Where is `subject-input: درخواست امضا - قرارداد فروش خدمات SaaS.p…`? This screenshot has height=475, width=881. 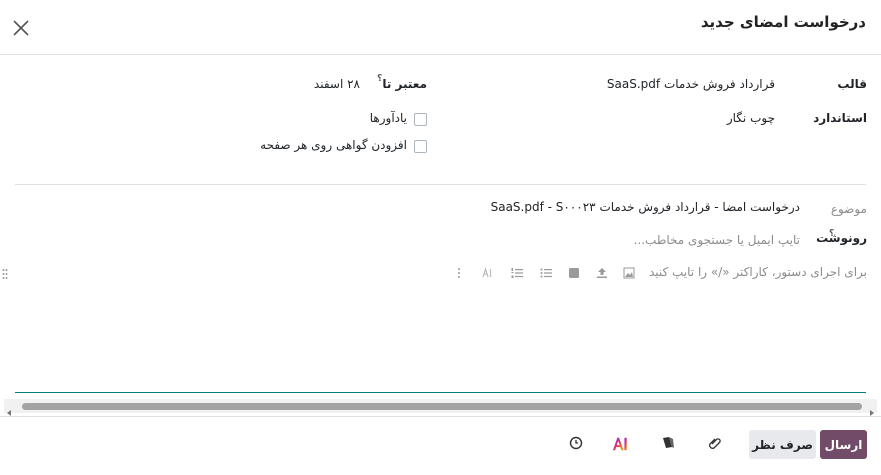
subject-input: درخواست امضا - قرارداد فروش خدمات SaaS.p… is located at coordinates (645, 207).